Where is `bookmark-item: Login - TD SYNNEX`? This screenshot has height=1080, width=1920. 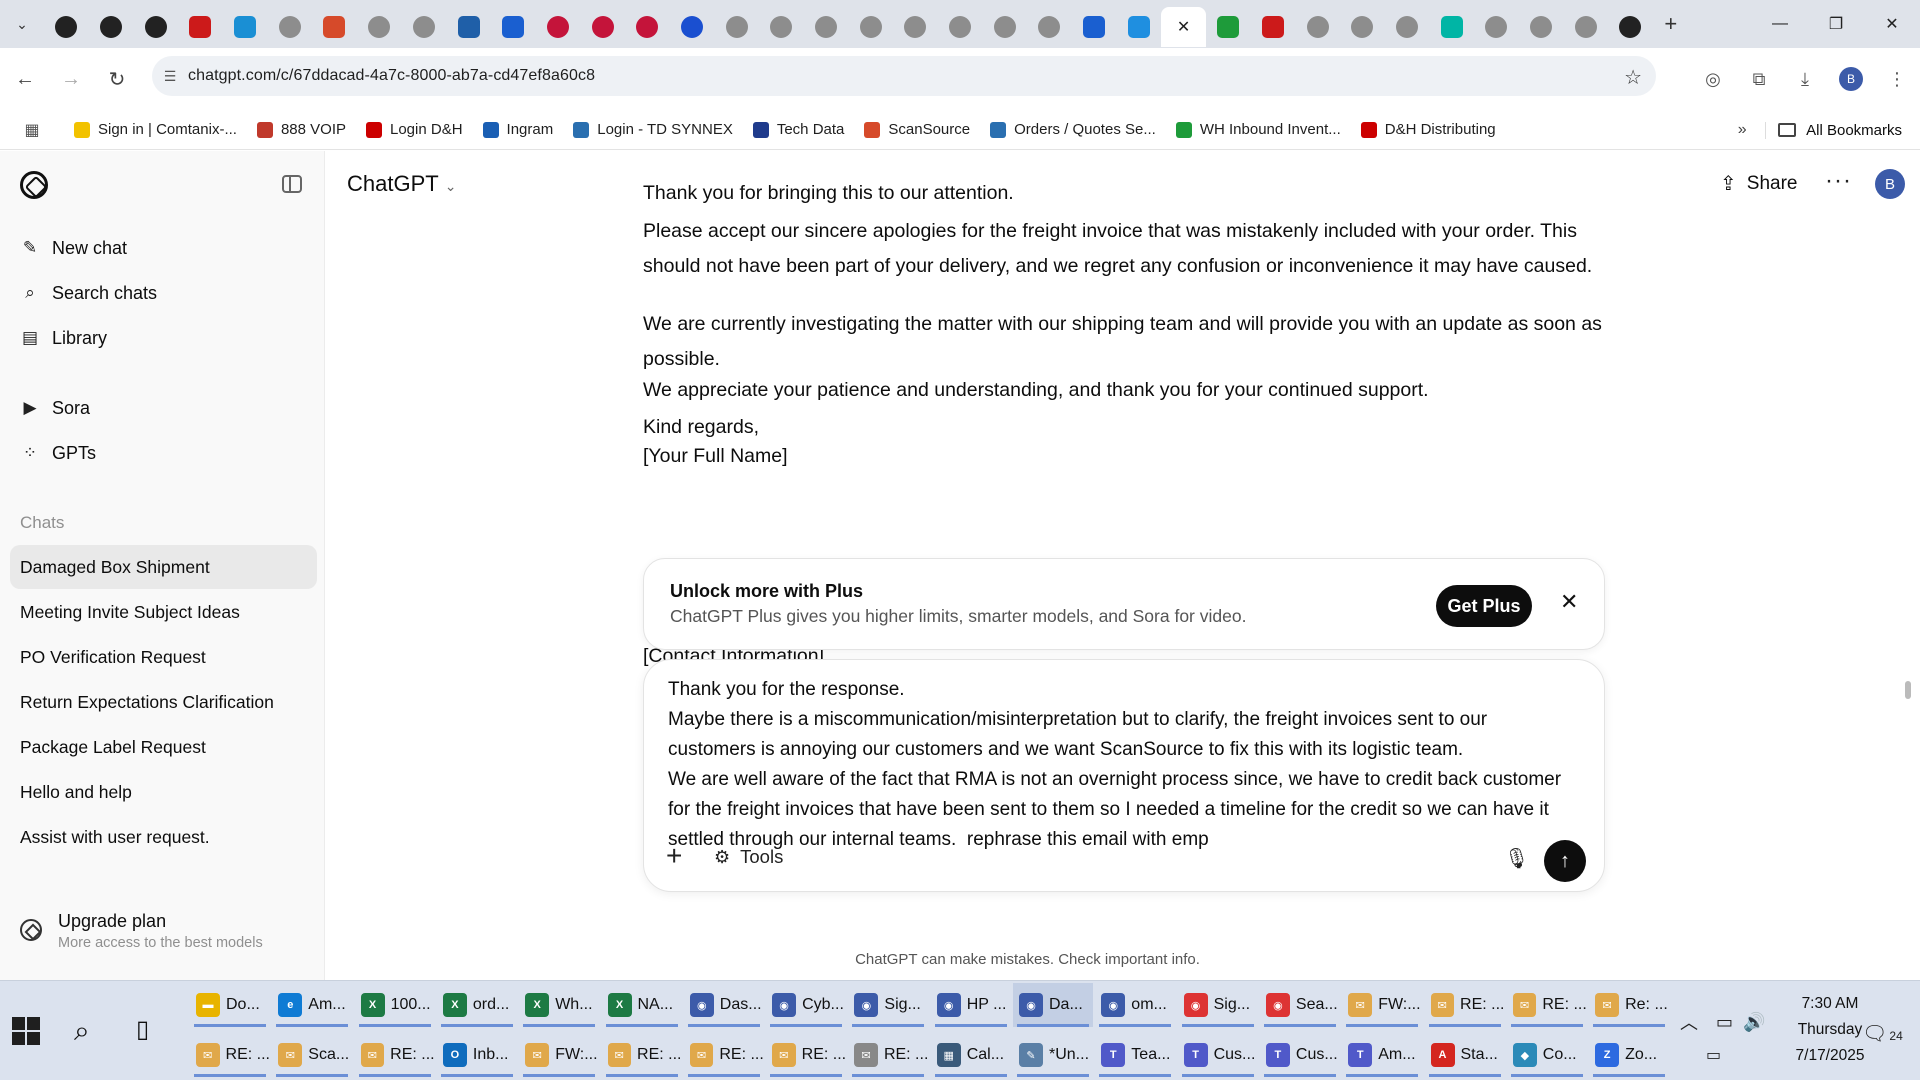
bookmark-item: Login - TD SYNNEX is located at coordinates (653, 130).